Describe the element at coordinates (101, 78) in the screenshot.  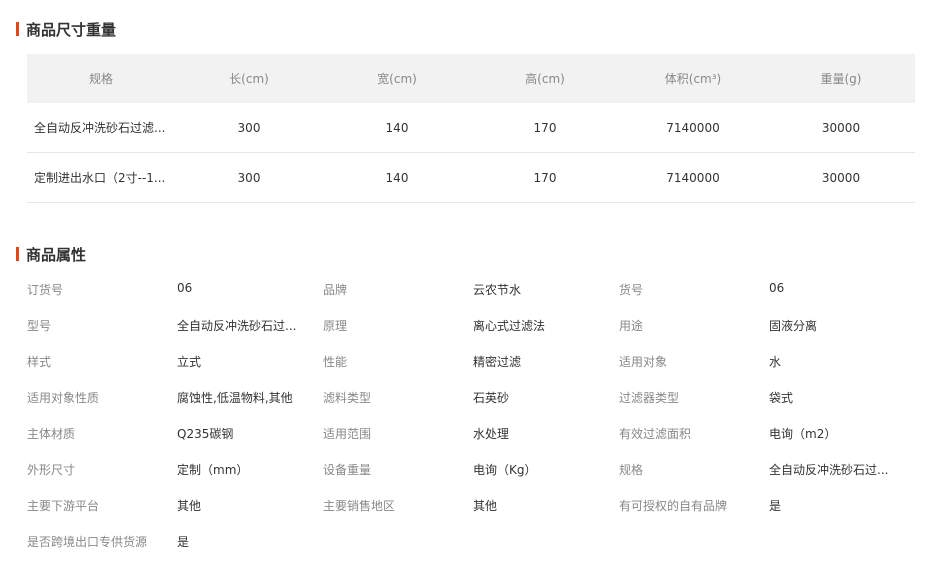
I see `header-spec: 规格` at that location.